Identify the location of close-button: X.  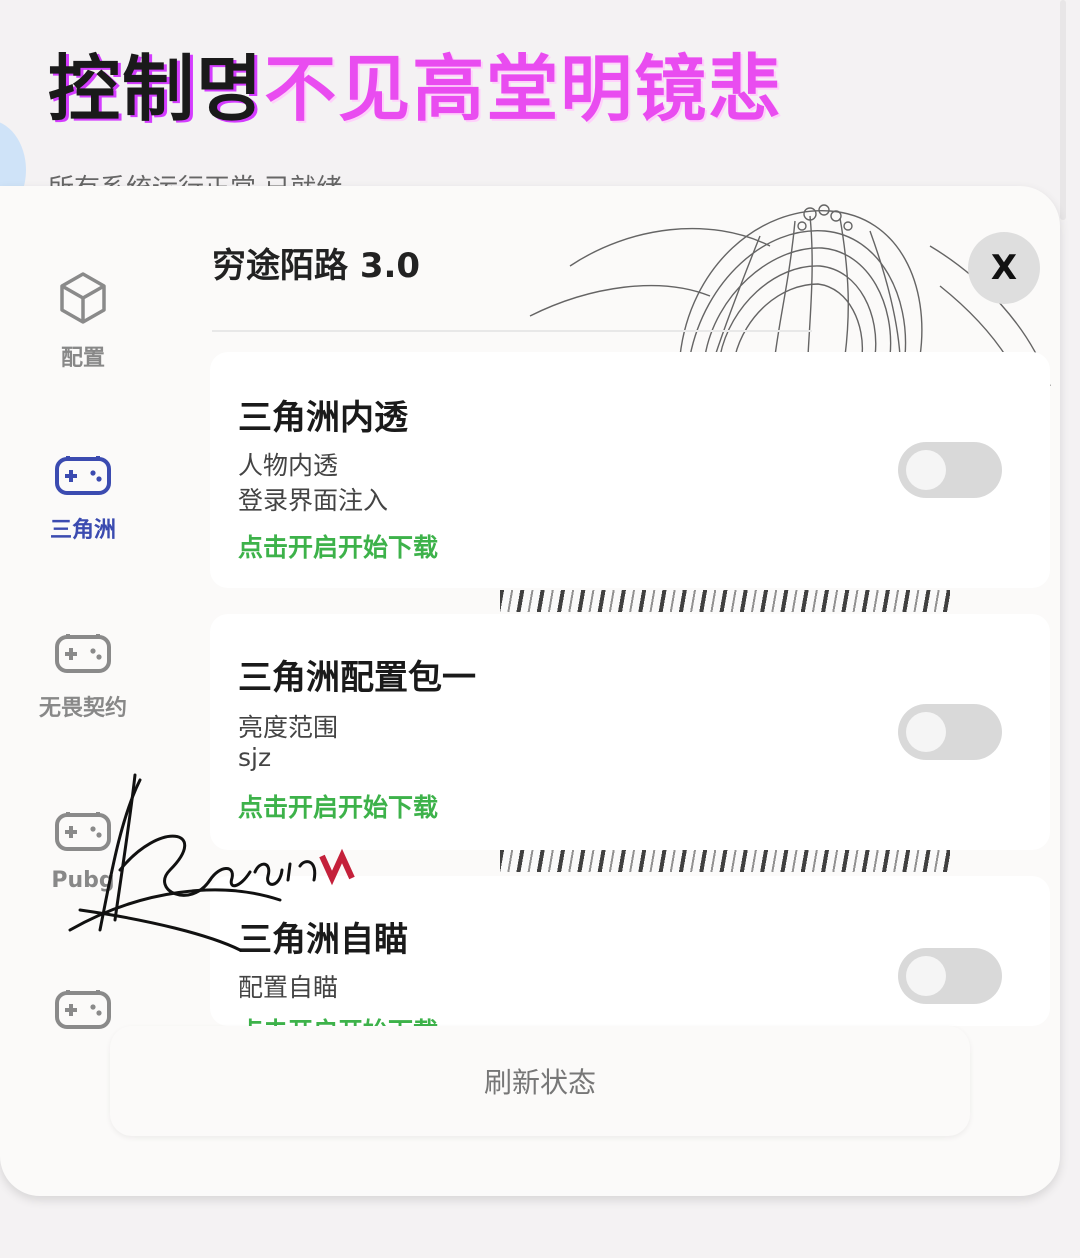
(1004, 268).